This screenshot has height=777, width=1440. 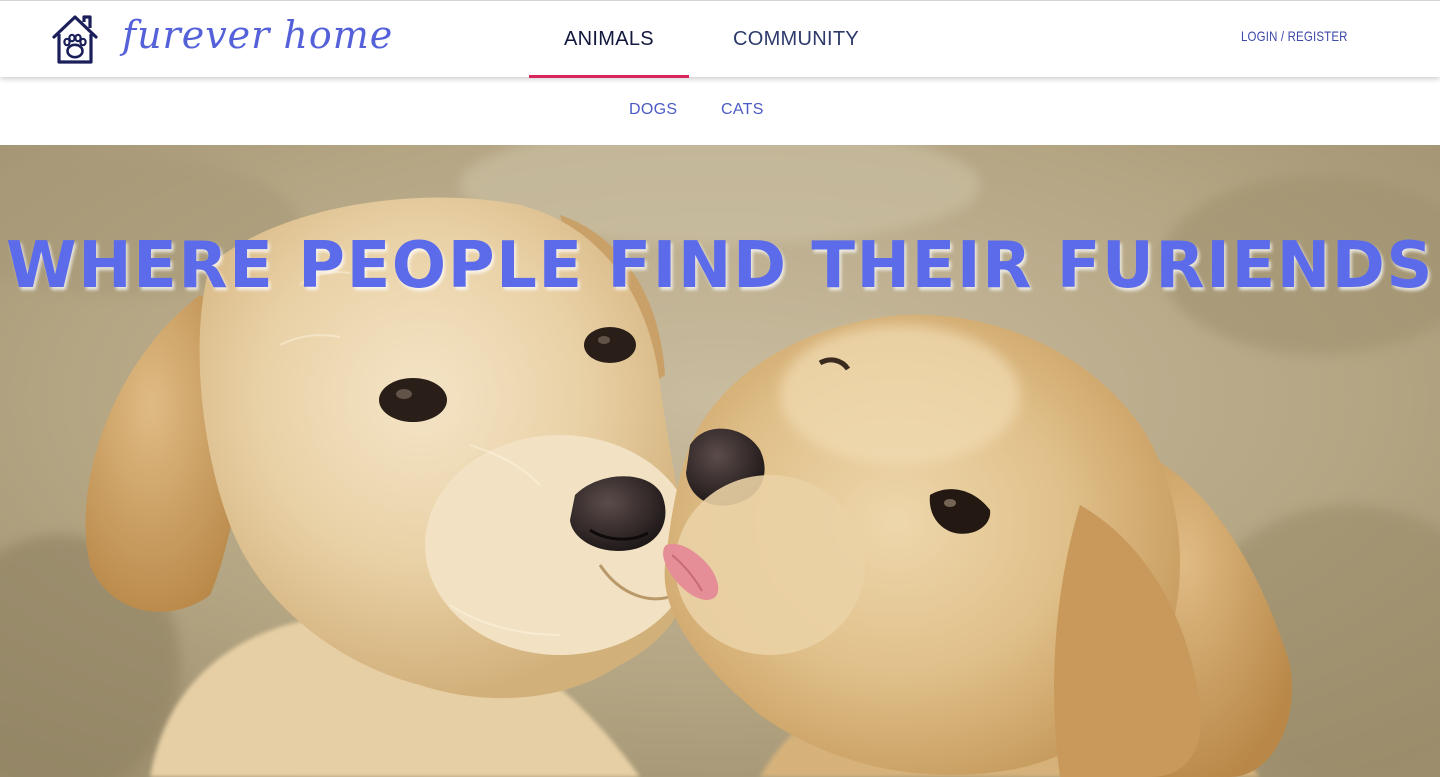 What do you see at coordinates (796, 39) in the screenshot?
I see `tab-community: COMMUNITY` at bounding box center [796, 39].